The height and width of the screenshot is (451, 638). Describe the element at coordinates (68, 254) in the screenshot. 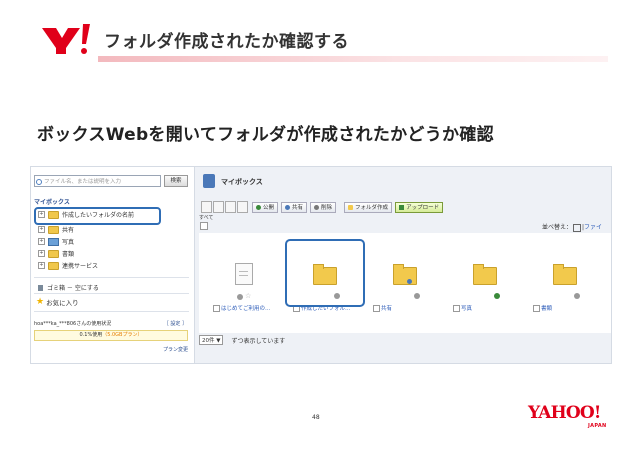

I see `tree-item-label: 書類` at that location.